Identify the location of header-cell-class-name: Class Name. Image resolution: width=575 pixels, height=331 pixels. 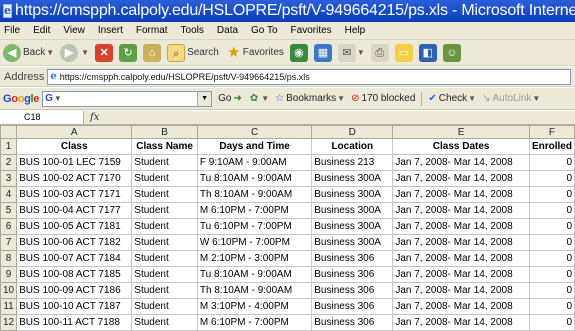
(164, 146).